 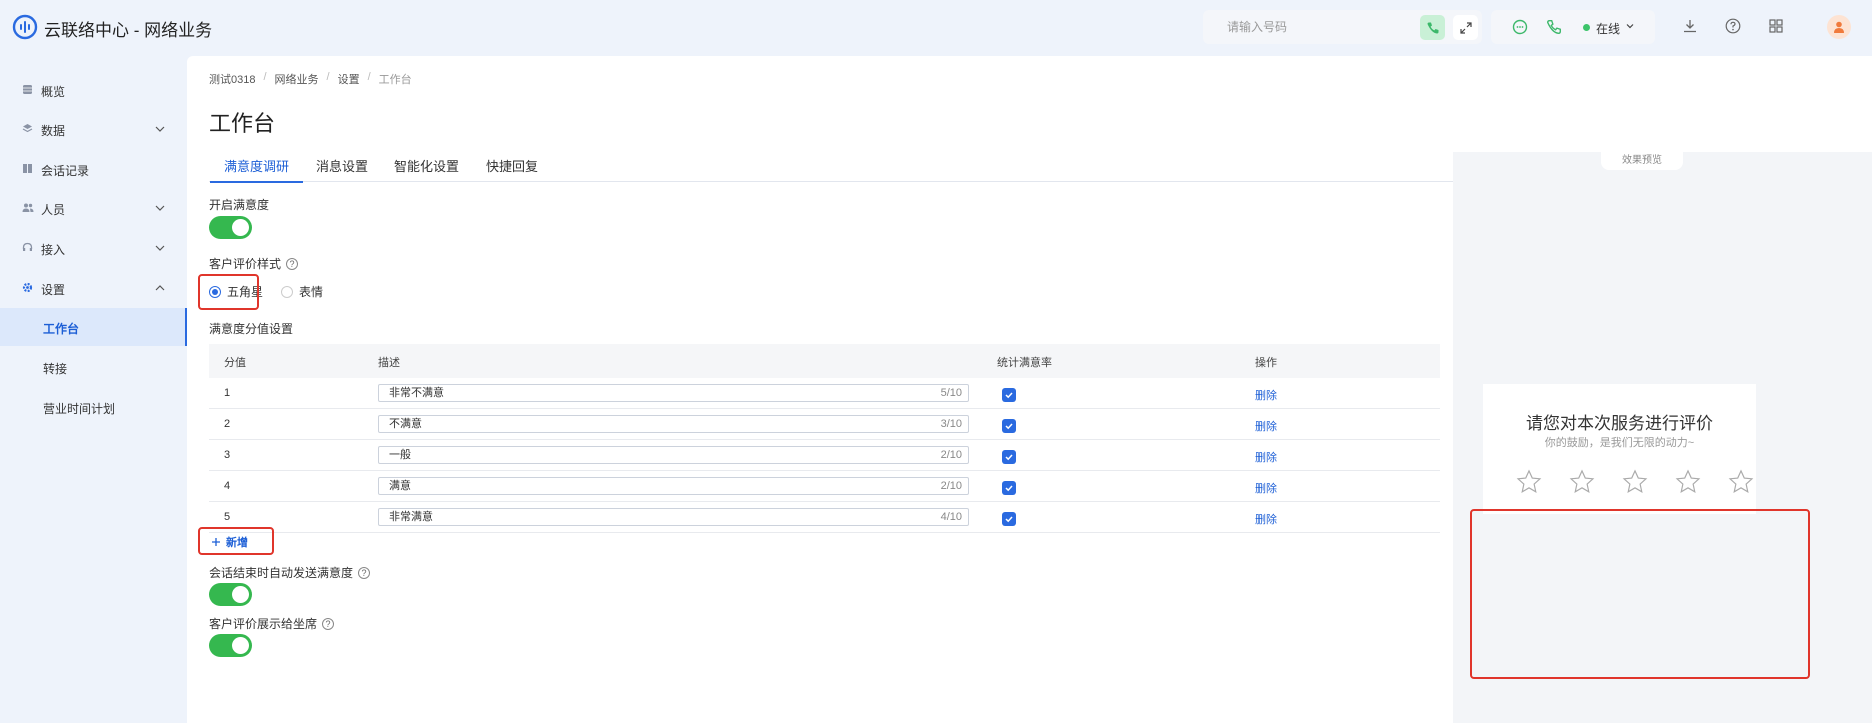 I want to click on table-row: 1 非常不满意 5/10 删除, so click(x=824, y=393).